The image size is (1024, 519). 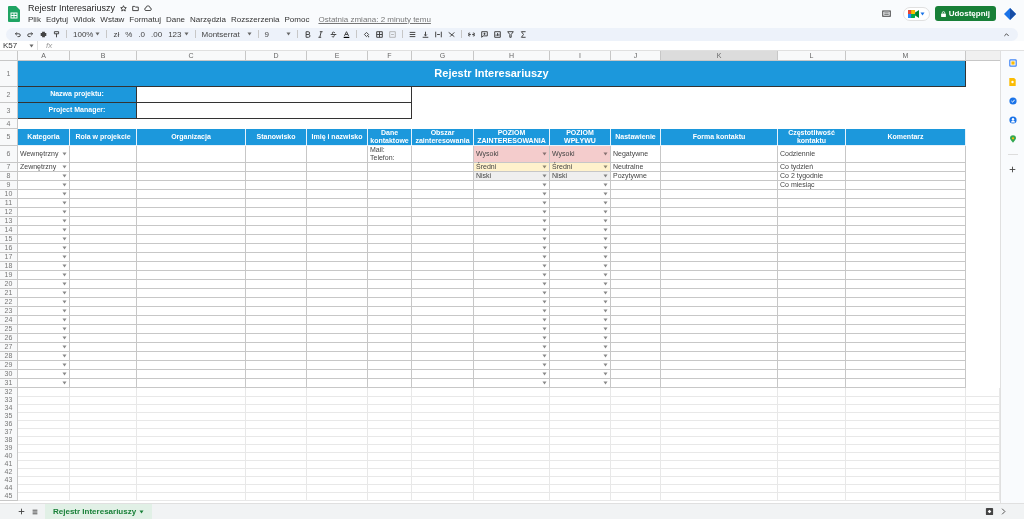 I want to click on last-edit-link: Ostatnia zmiana: 2 minuty temu, so click(x=374, y=19).